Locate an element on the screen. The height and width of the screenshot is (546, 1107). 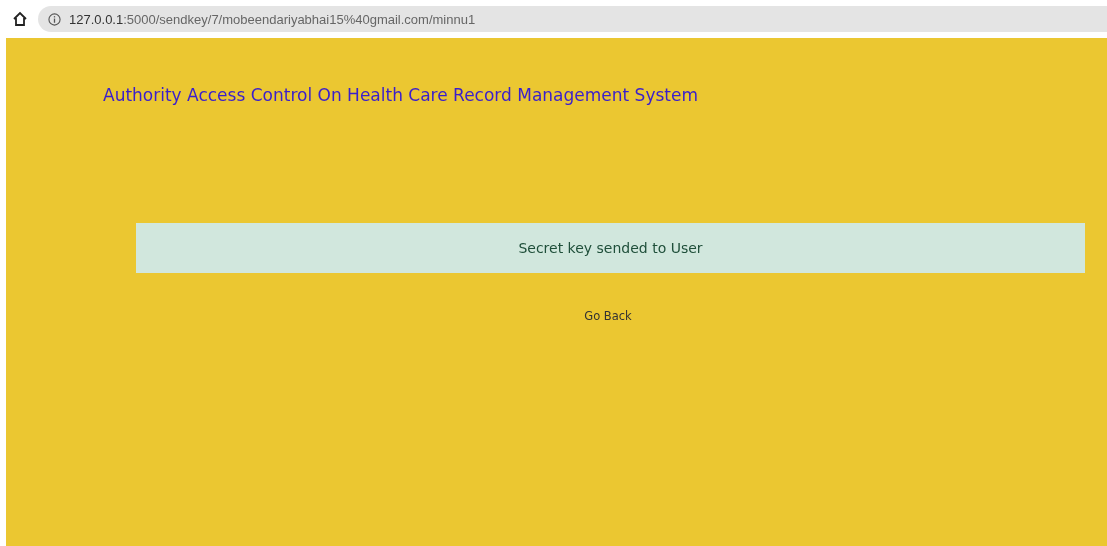
address-bar: 127.0.0.1:5000/sendkey/7/mobeendariyabhai15%40gmail.com/minnu1 is located at coordinates (572, 19).